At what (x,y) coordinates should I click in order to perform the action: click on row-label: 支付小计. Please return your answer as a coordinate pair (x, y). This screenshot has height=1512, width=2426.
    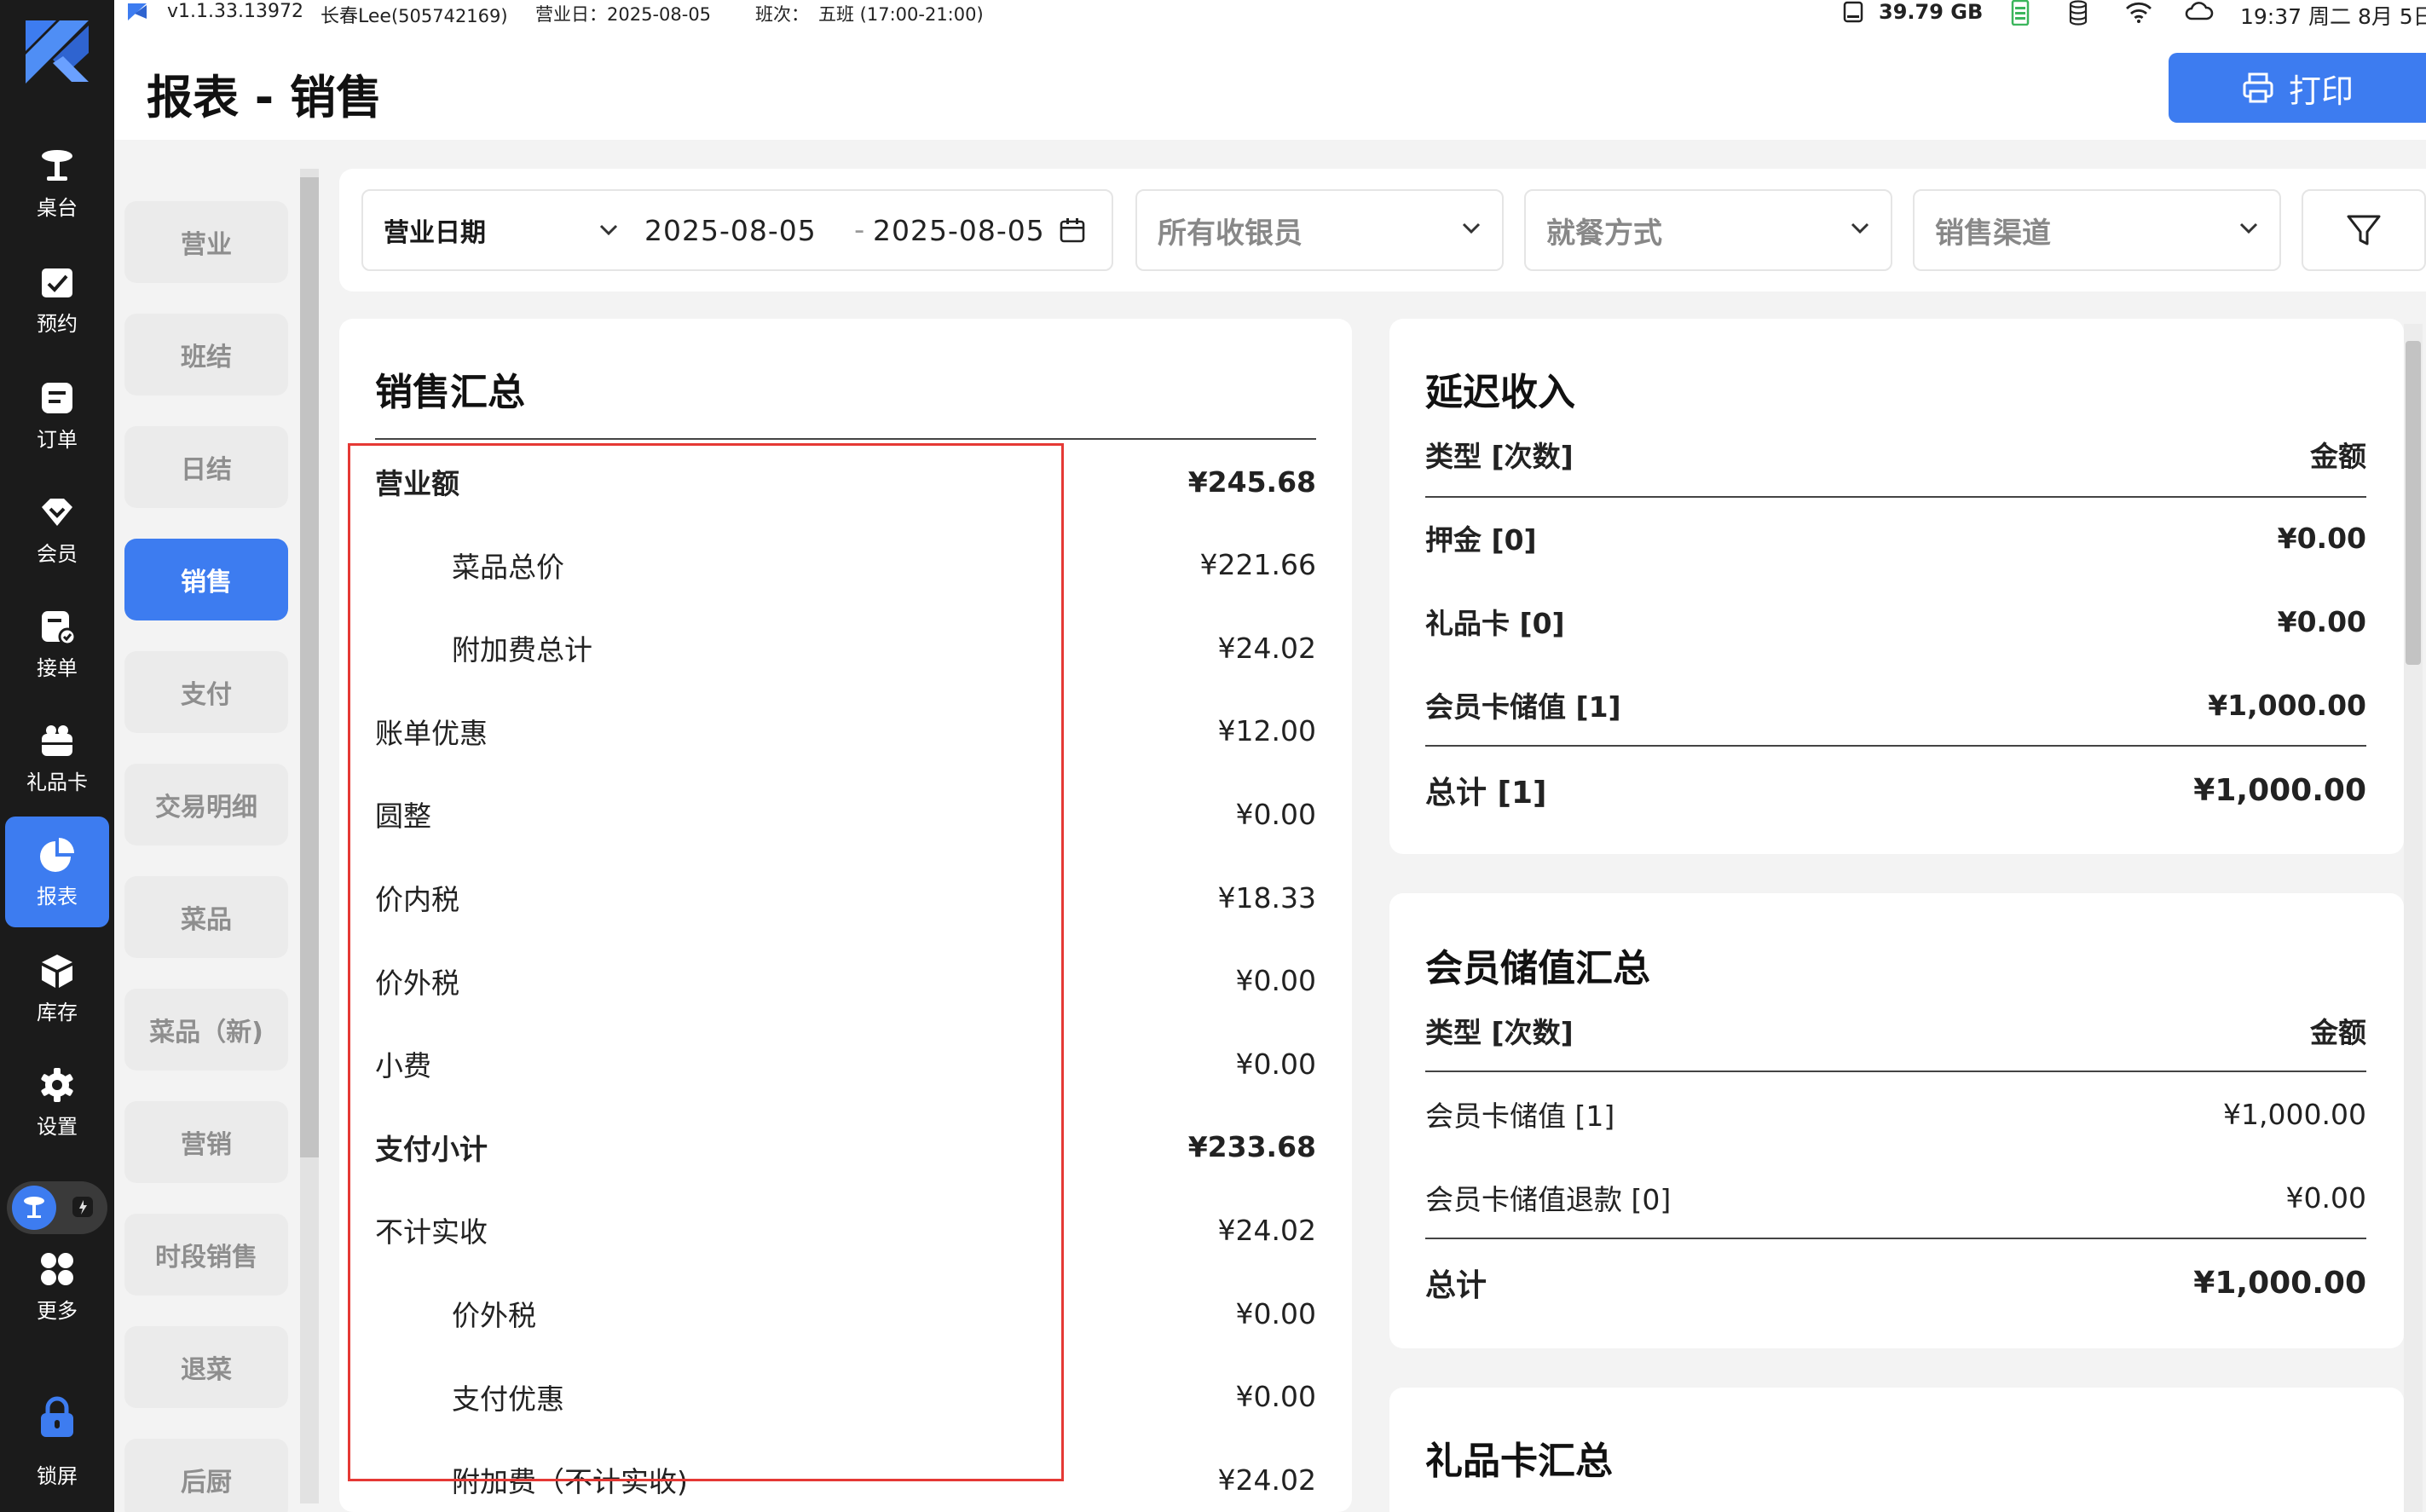
    Looking at the image, I should click on (431, 1149).